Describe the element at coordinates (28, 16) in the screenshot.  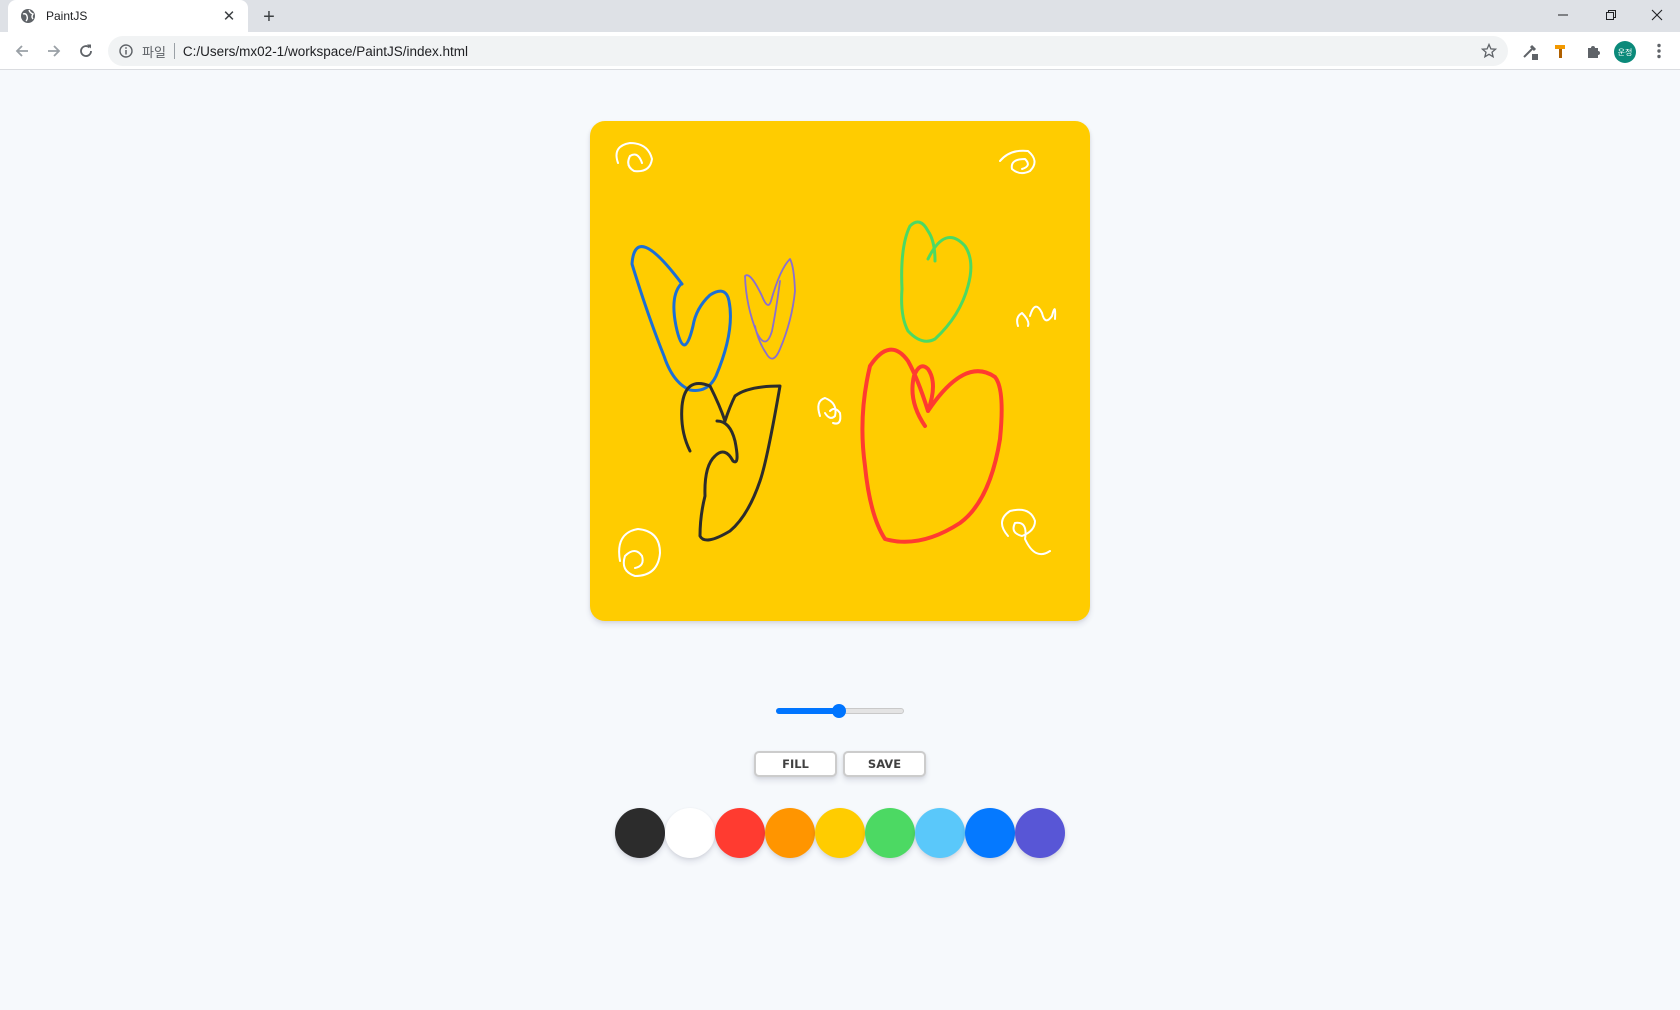
I see `globe-icon` at that location.